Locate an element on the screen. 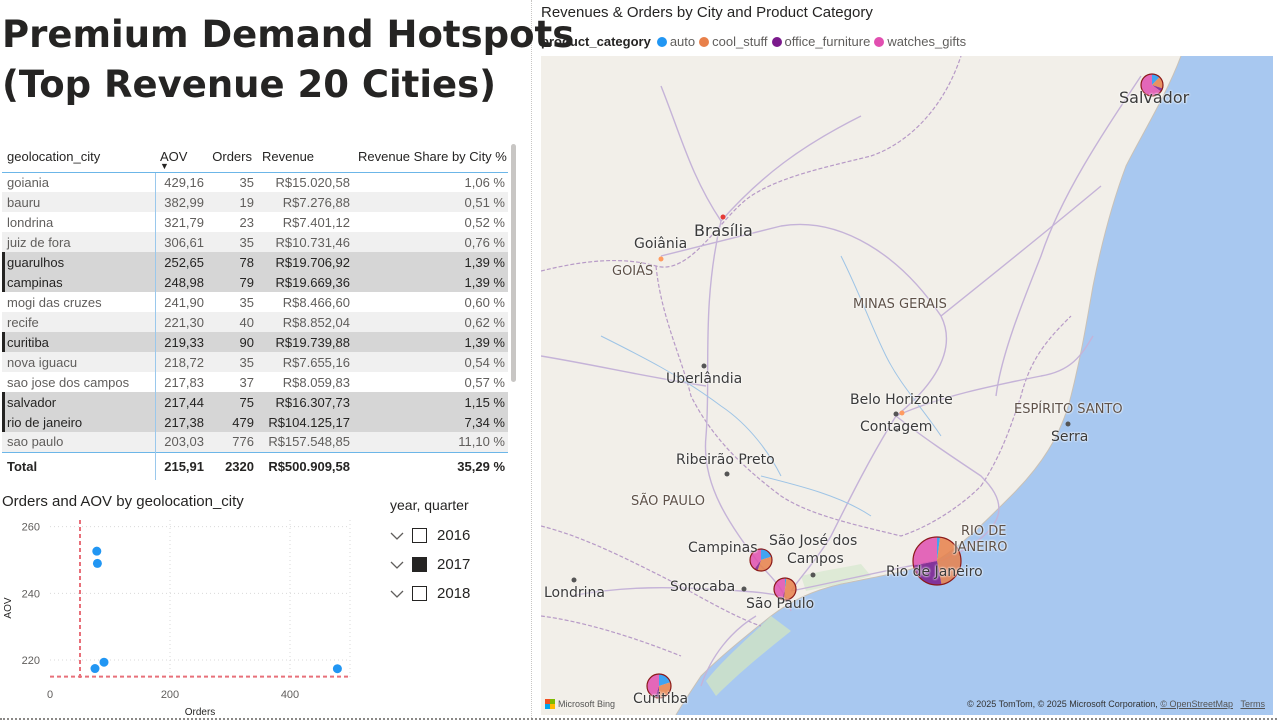 The height and width of the screenshot is (724, 1277). cell-share: 11,10 % is located at coordinates (430, 442).